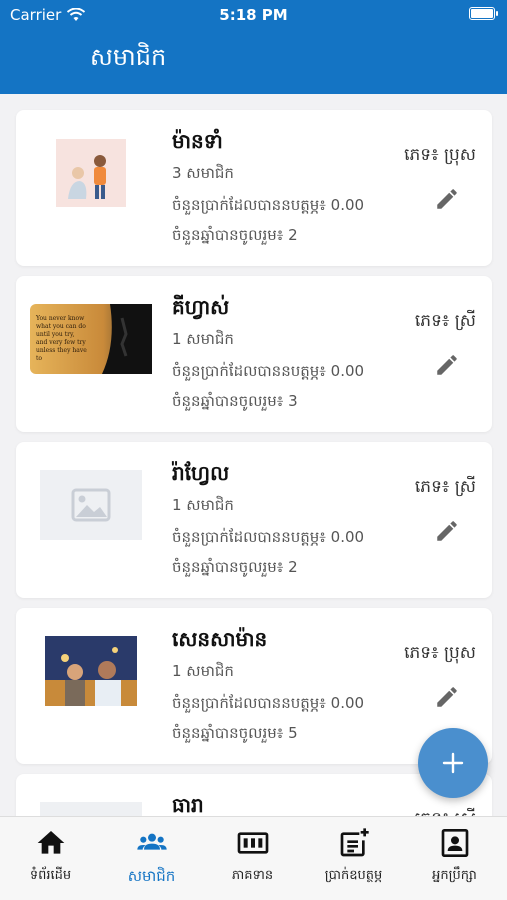 Image resolution: width=507 pixels, height=900 pixels. What do you see at coordinates (39, 358) in the screenshot?
I see `svg-text: to` at bounding box center [39, 358].